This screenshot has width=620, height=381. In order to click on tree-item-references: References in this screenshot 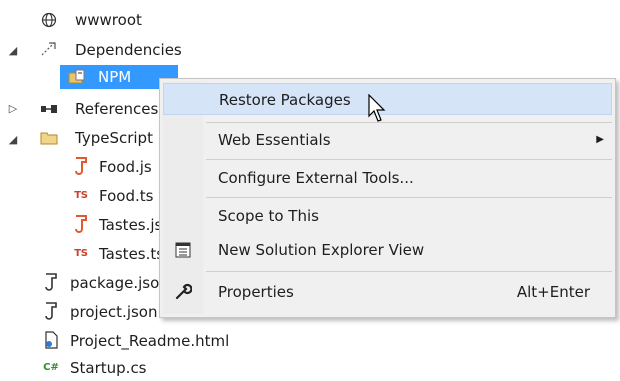, I will do `click(116, 109)`.